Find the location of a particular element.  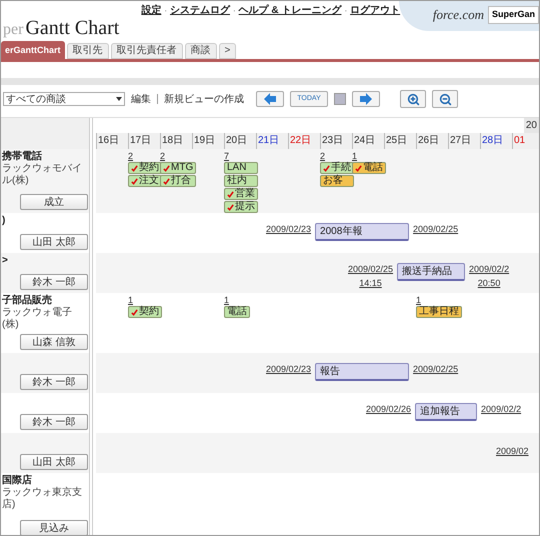

arrow-left-icon is located at coordinates (270, 99).